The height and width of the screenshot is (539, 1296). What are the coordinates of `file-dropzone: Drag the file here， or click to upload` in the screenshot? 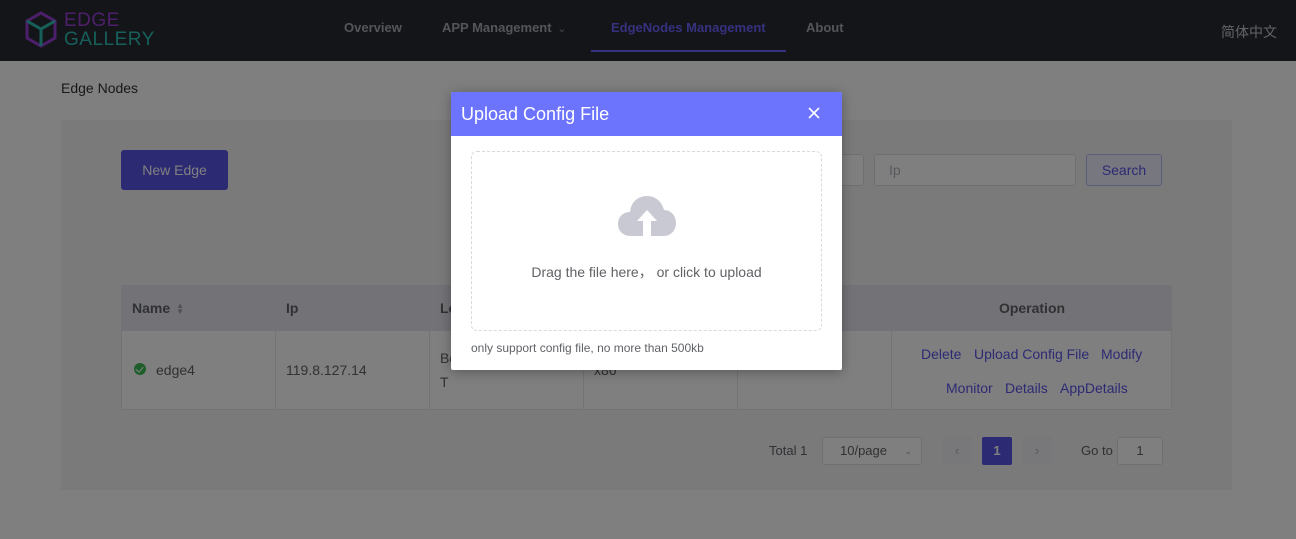 It's located at (646, 241).